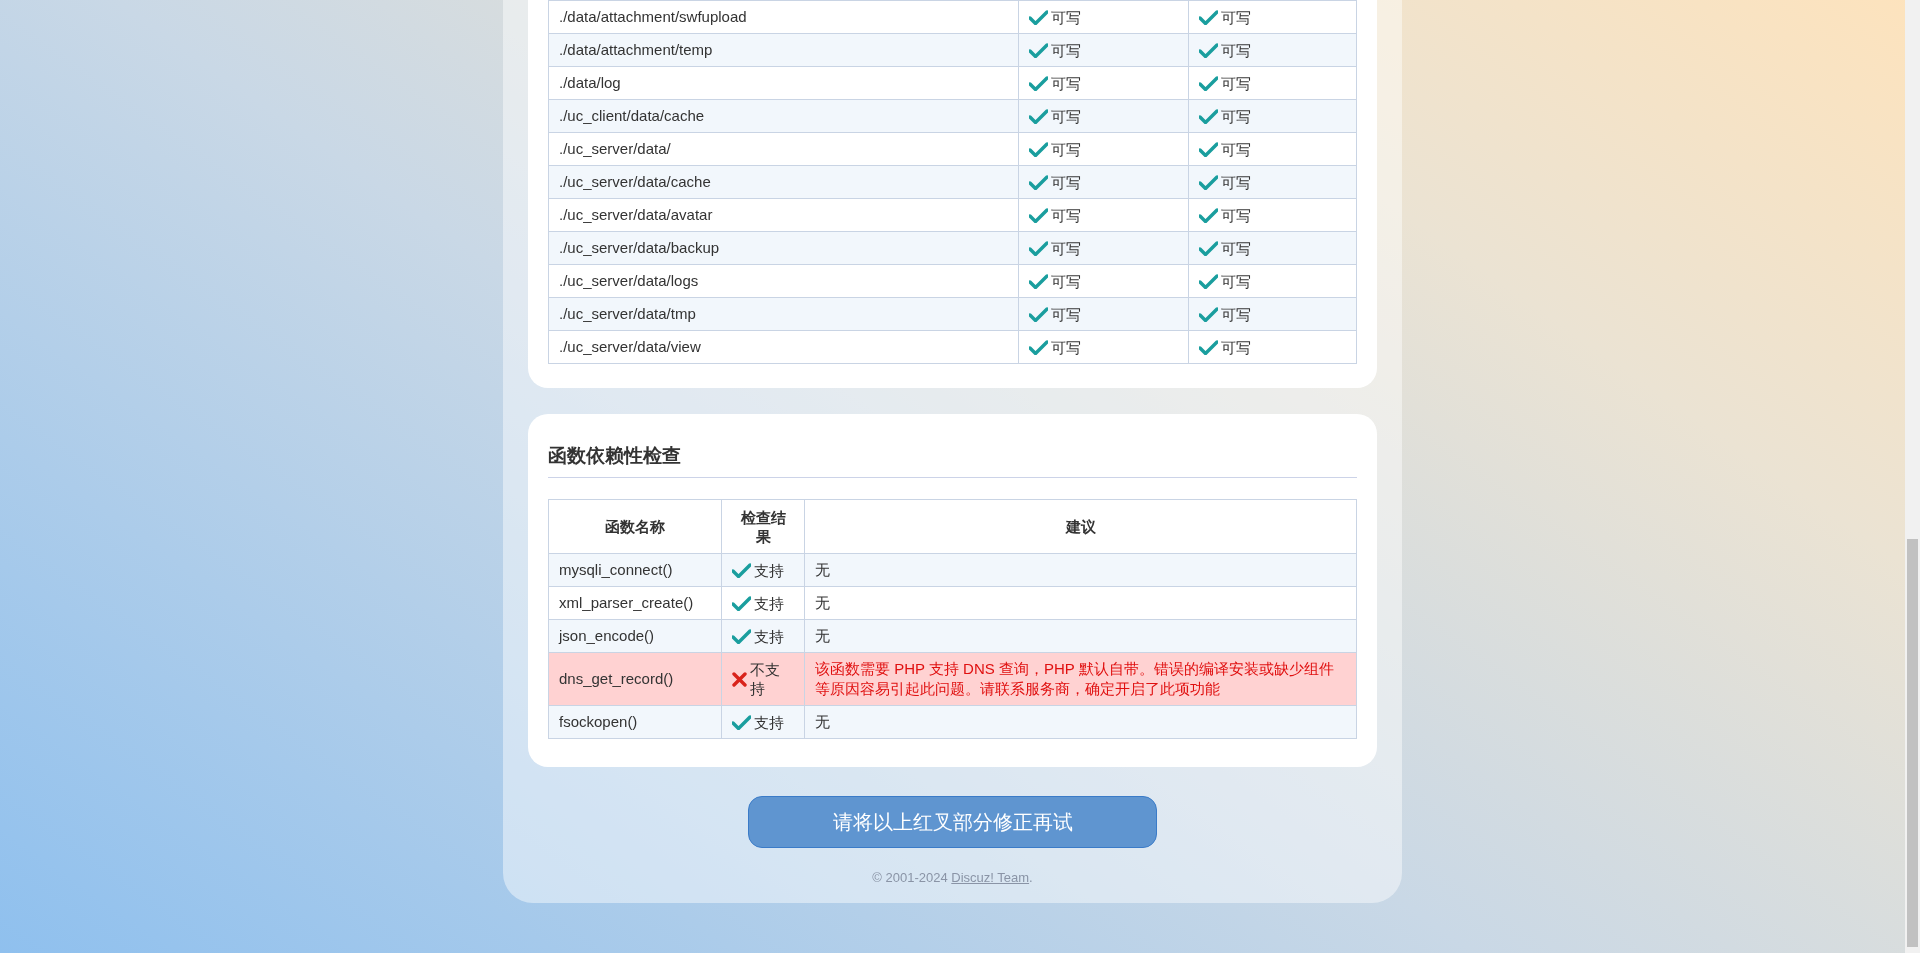 This screenshot has width=1920, height=953. What do you see at coordinates (1912, 743) in the screenshot?
I see `scrollbar-thumb` at bounding box center [1912, 743].